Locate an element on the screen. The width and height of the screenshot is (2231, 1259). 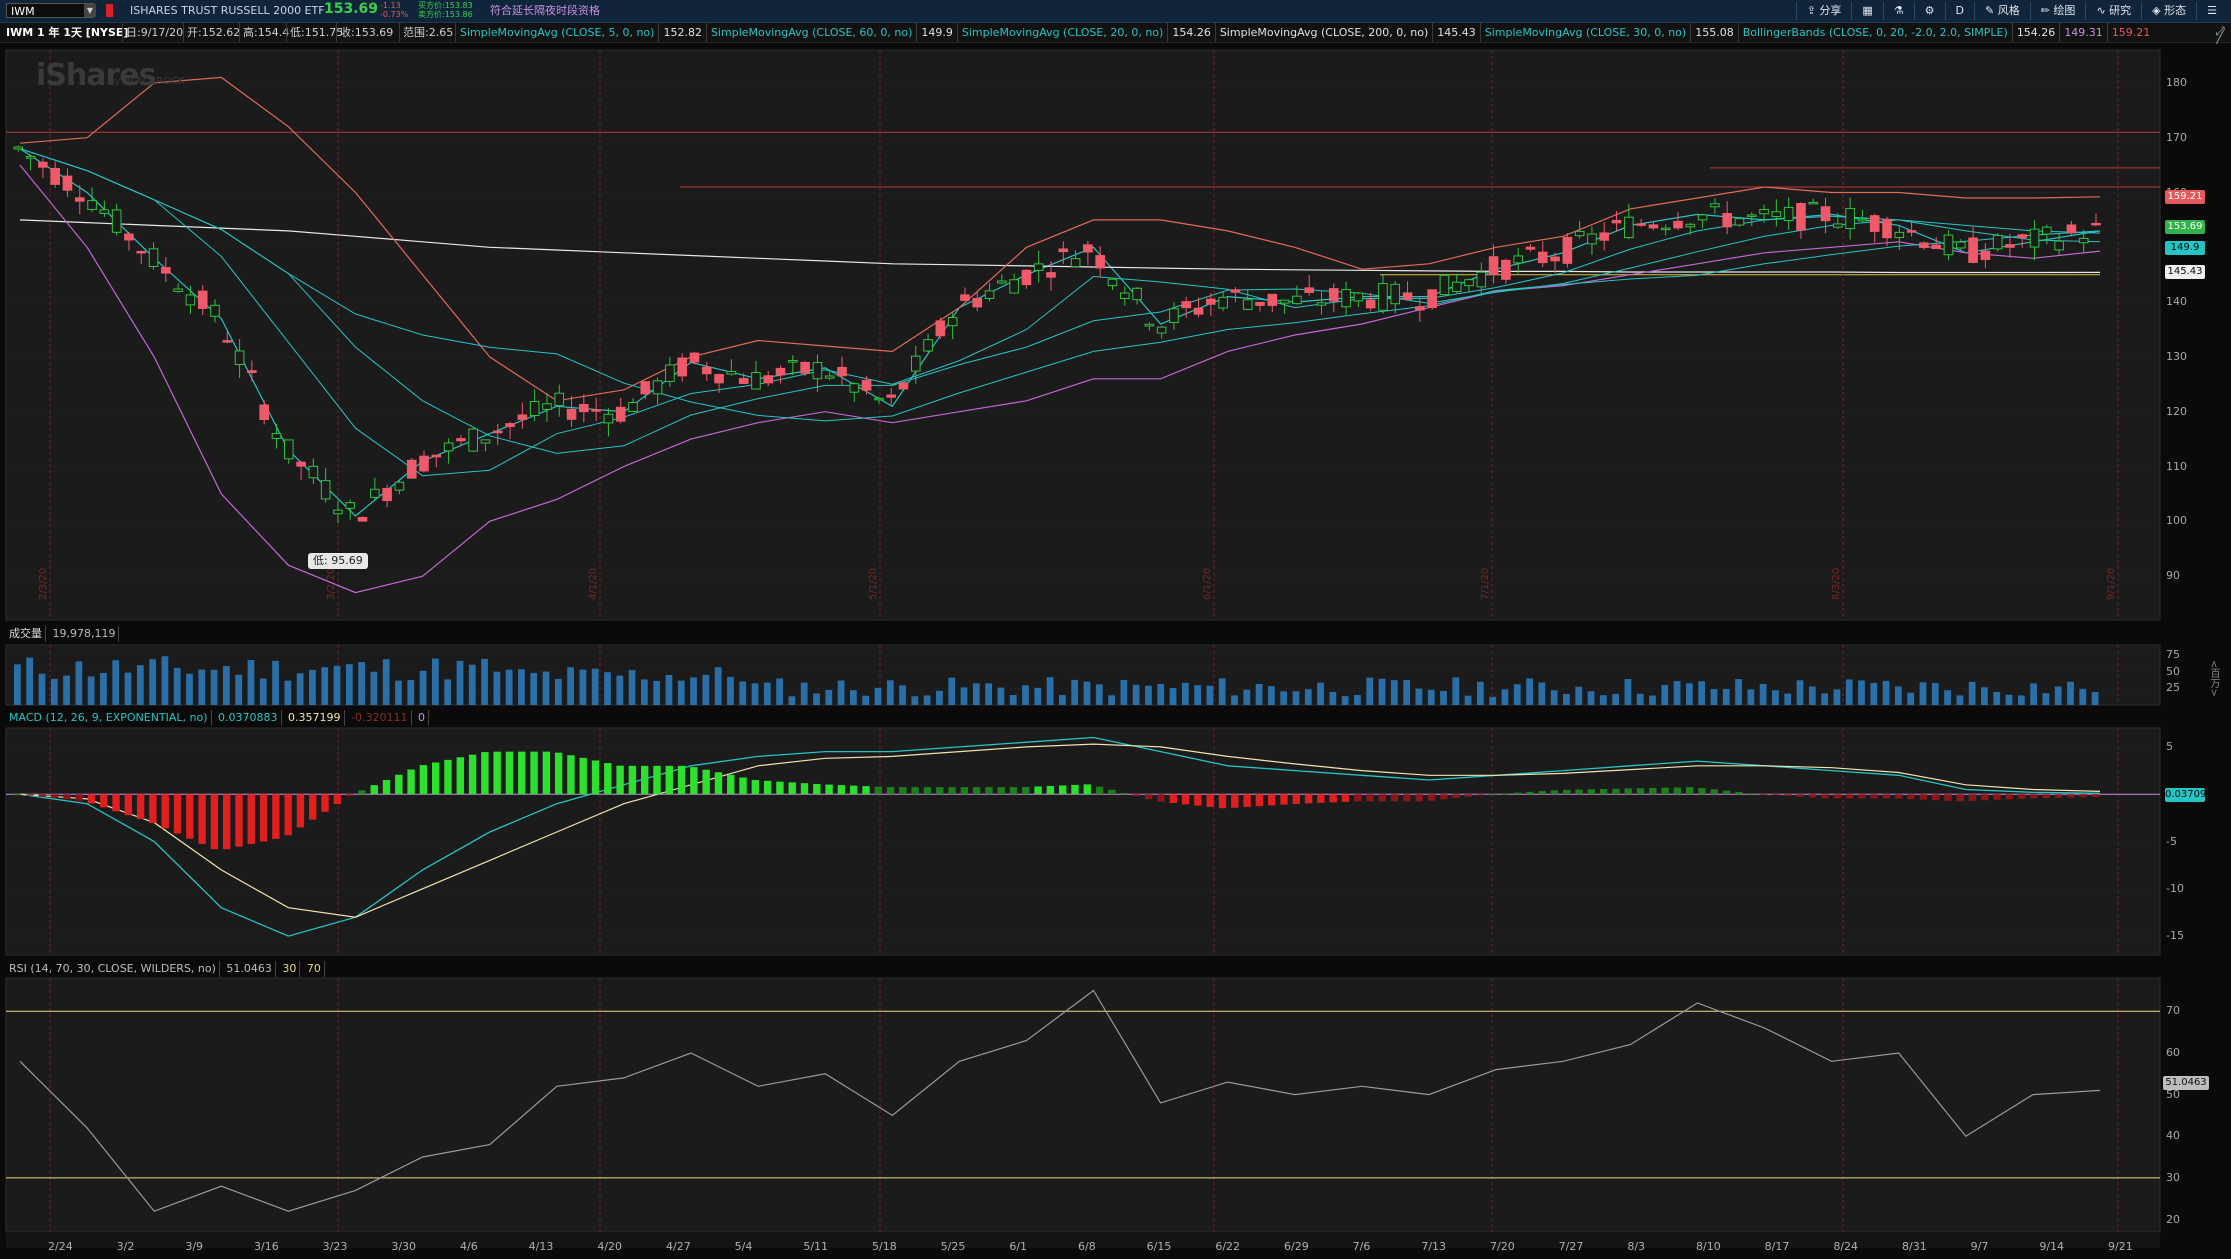
symbol-input: IWM is located at coordinates (50, 10).